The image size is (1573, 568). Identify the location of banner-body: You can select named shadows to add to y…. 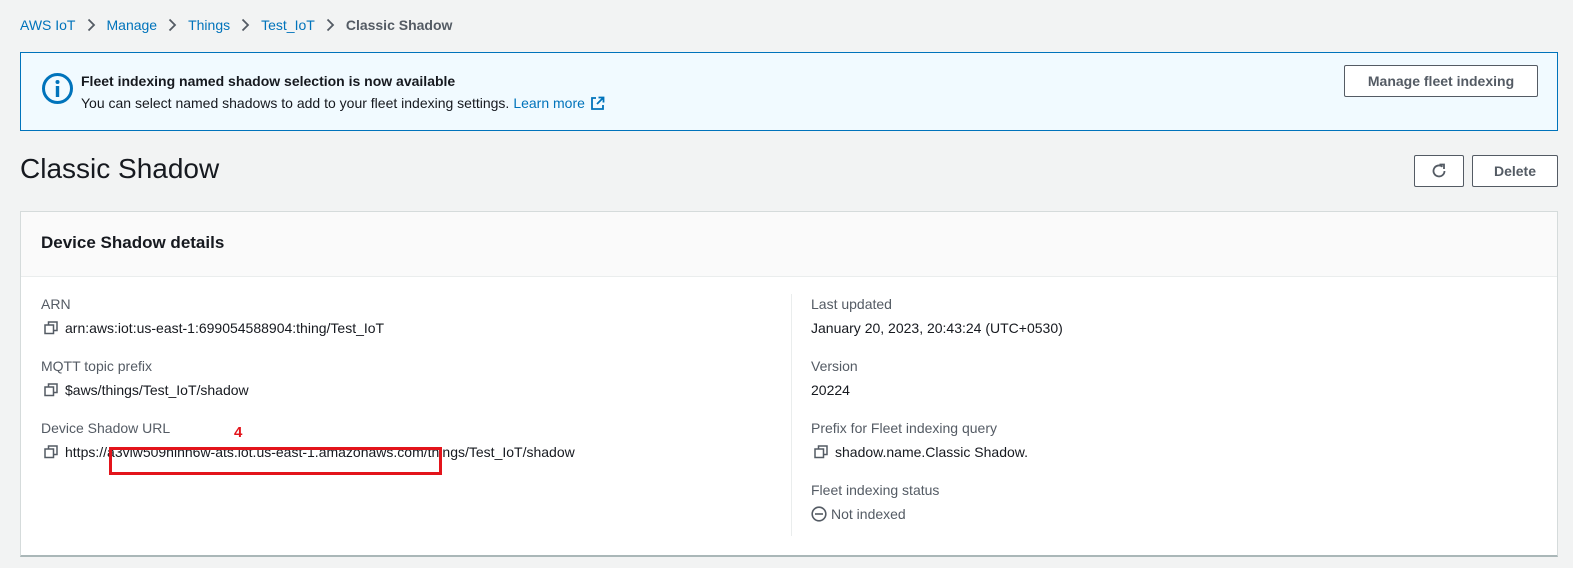
(343, 103).